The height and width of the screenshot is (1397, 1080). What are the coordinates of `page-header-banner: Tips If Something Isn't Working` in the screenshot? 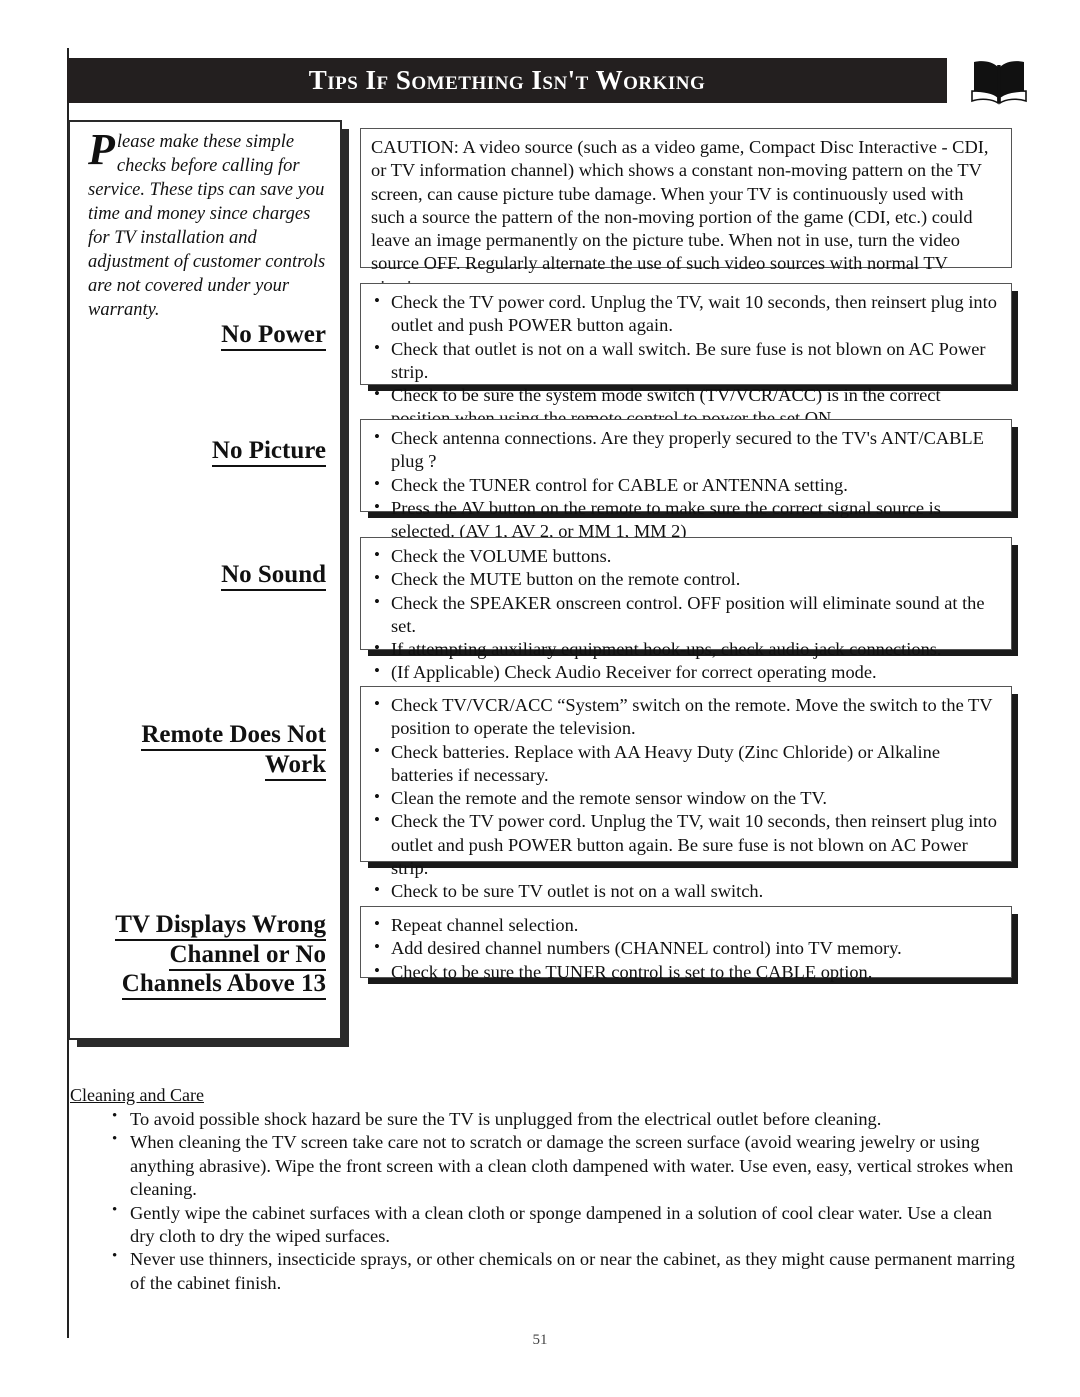 It's located at (507, 80).